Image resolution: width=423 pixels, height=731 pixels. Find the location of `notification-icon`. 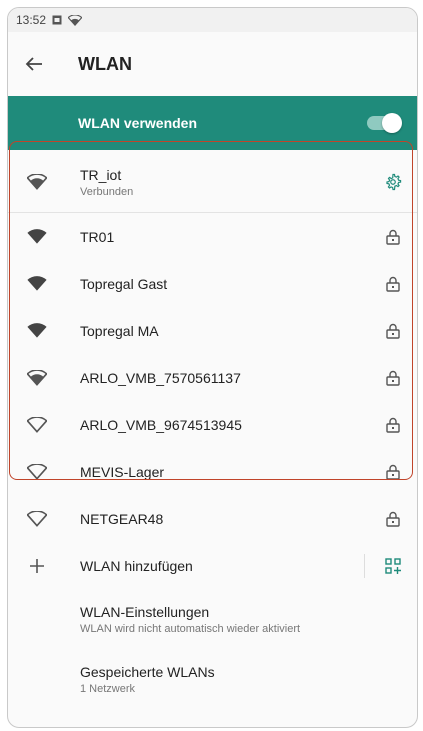

notification-icon is located at coordinates (57, 20).